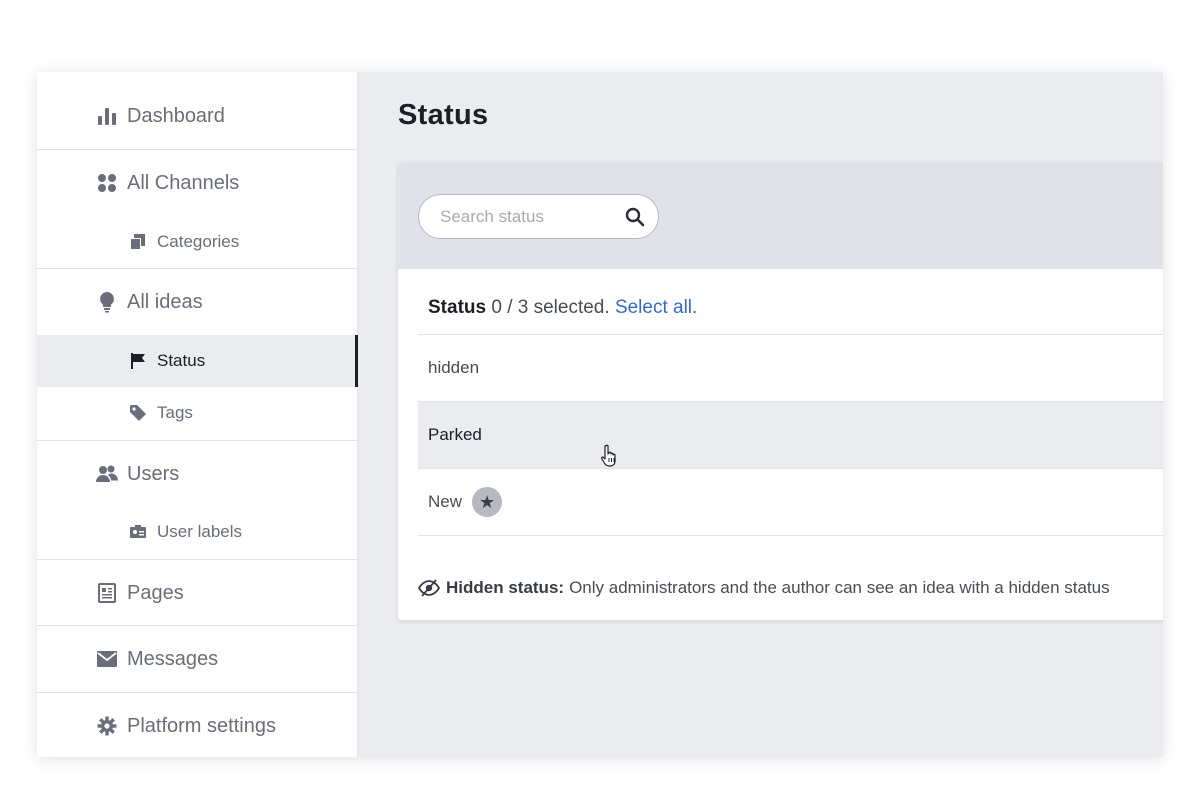 Image resolution: width=1200 pixels, height=810 pixels. I want to click on sidebar-item-status: Status, so click(197, 361).